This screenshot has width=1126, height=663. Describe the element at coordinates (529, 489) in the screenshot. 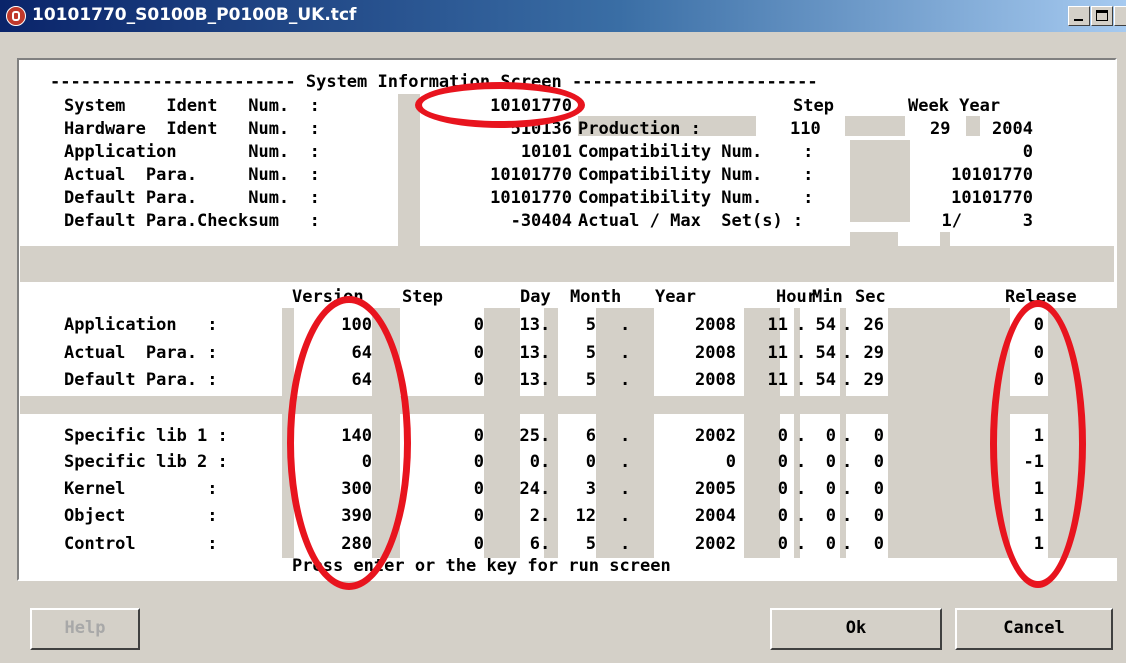

I see `day-value: 24` at that location.